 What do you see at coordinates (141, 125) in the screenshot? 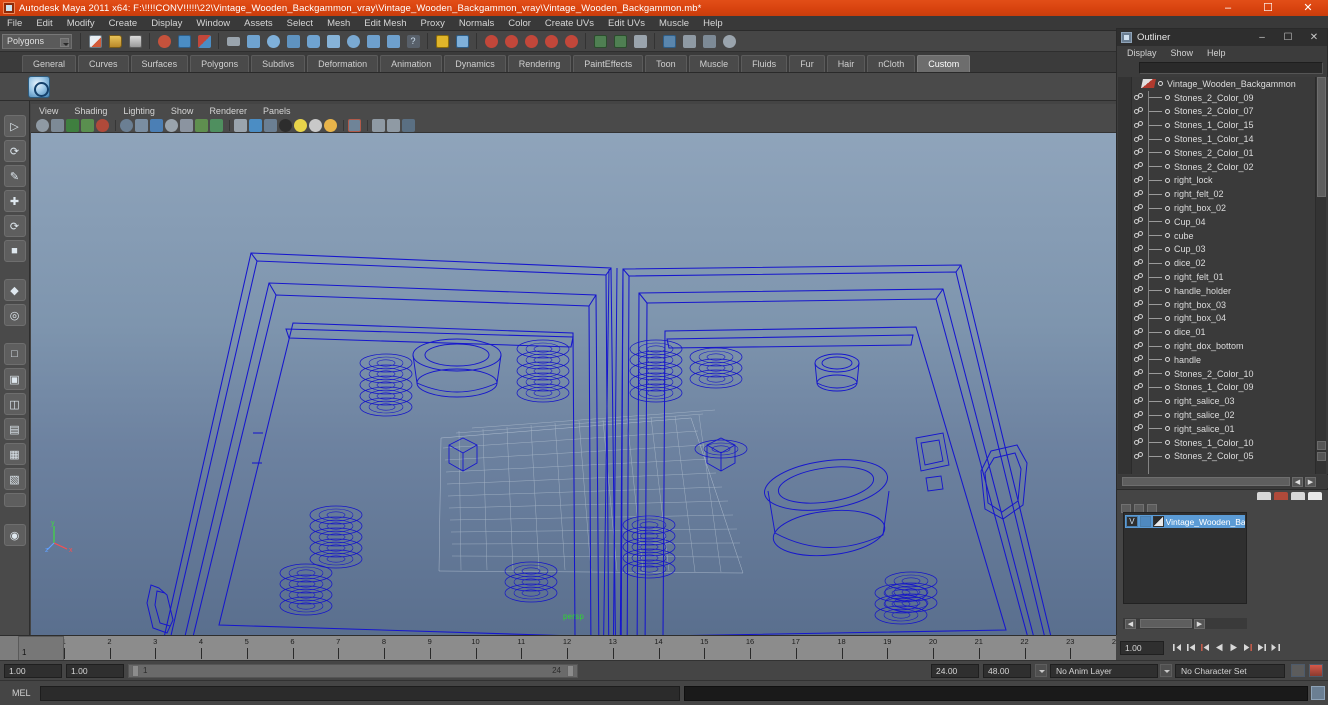
I see `film-gate-icon` at bounding box center [141, 125].